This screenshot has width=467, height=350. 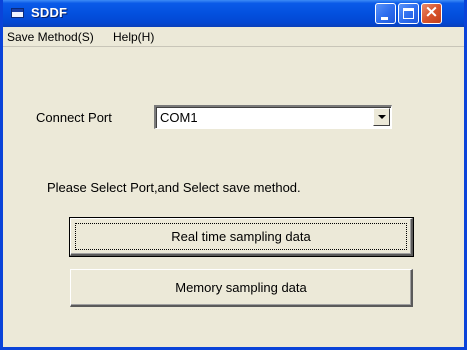 What do you see at coordinates (74, 117) in the screenshot?
I see `connect-port-label: Connect Port` at bounding box center [74, 117].